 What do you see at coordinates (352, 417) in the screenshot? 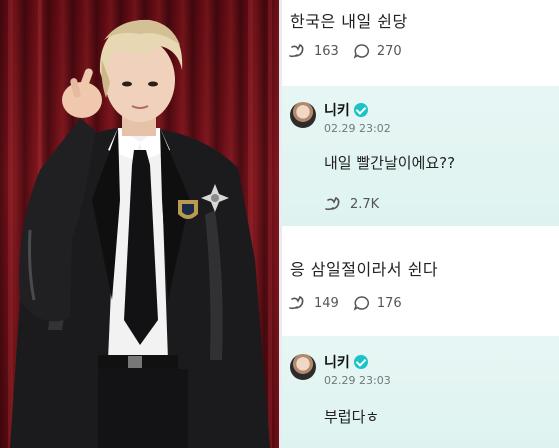
I see `artist-message-text: 부럽다ㅎ` at bounding box center [352, 417].